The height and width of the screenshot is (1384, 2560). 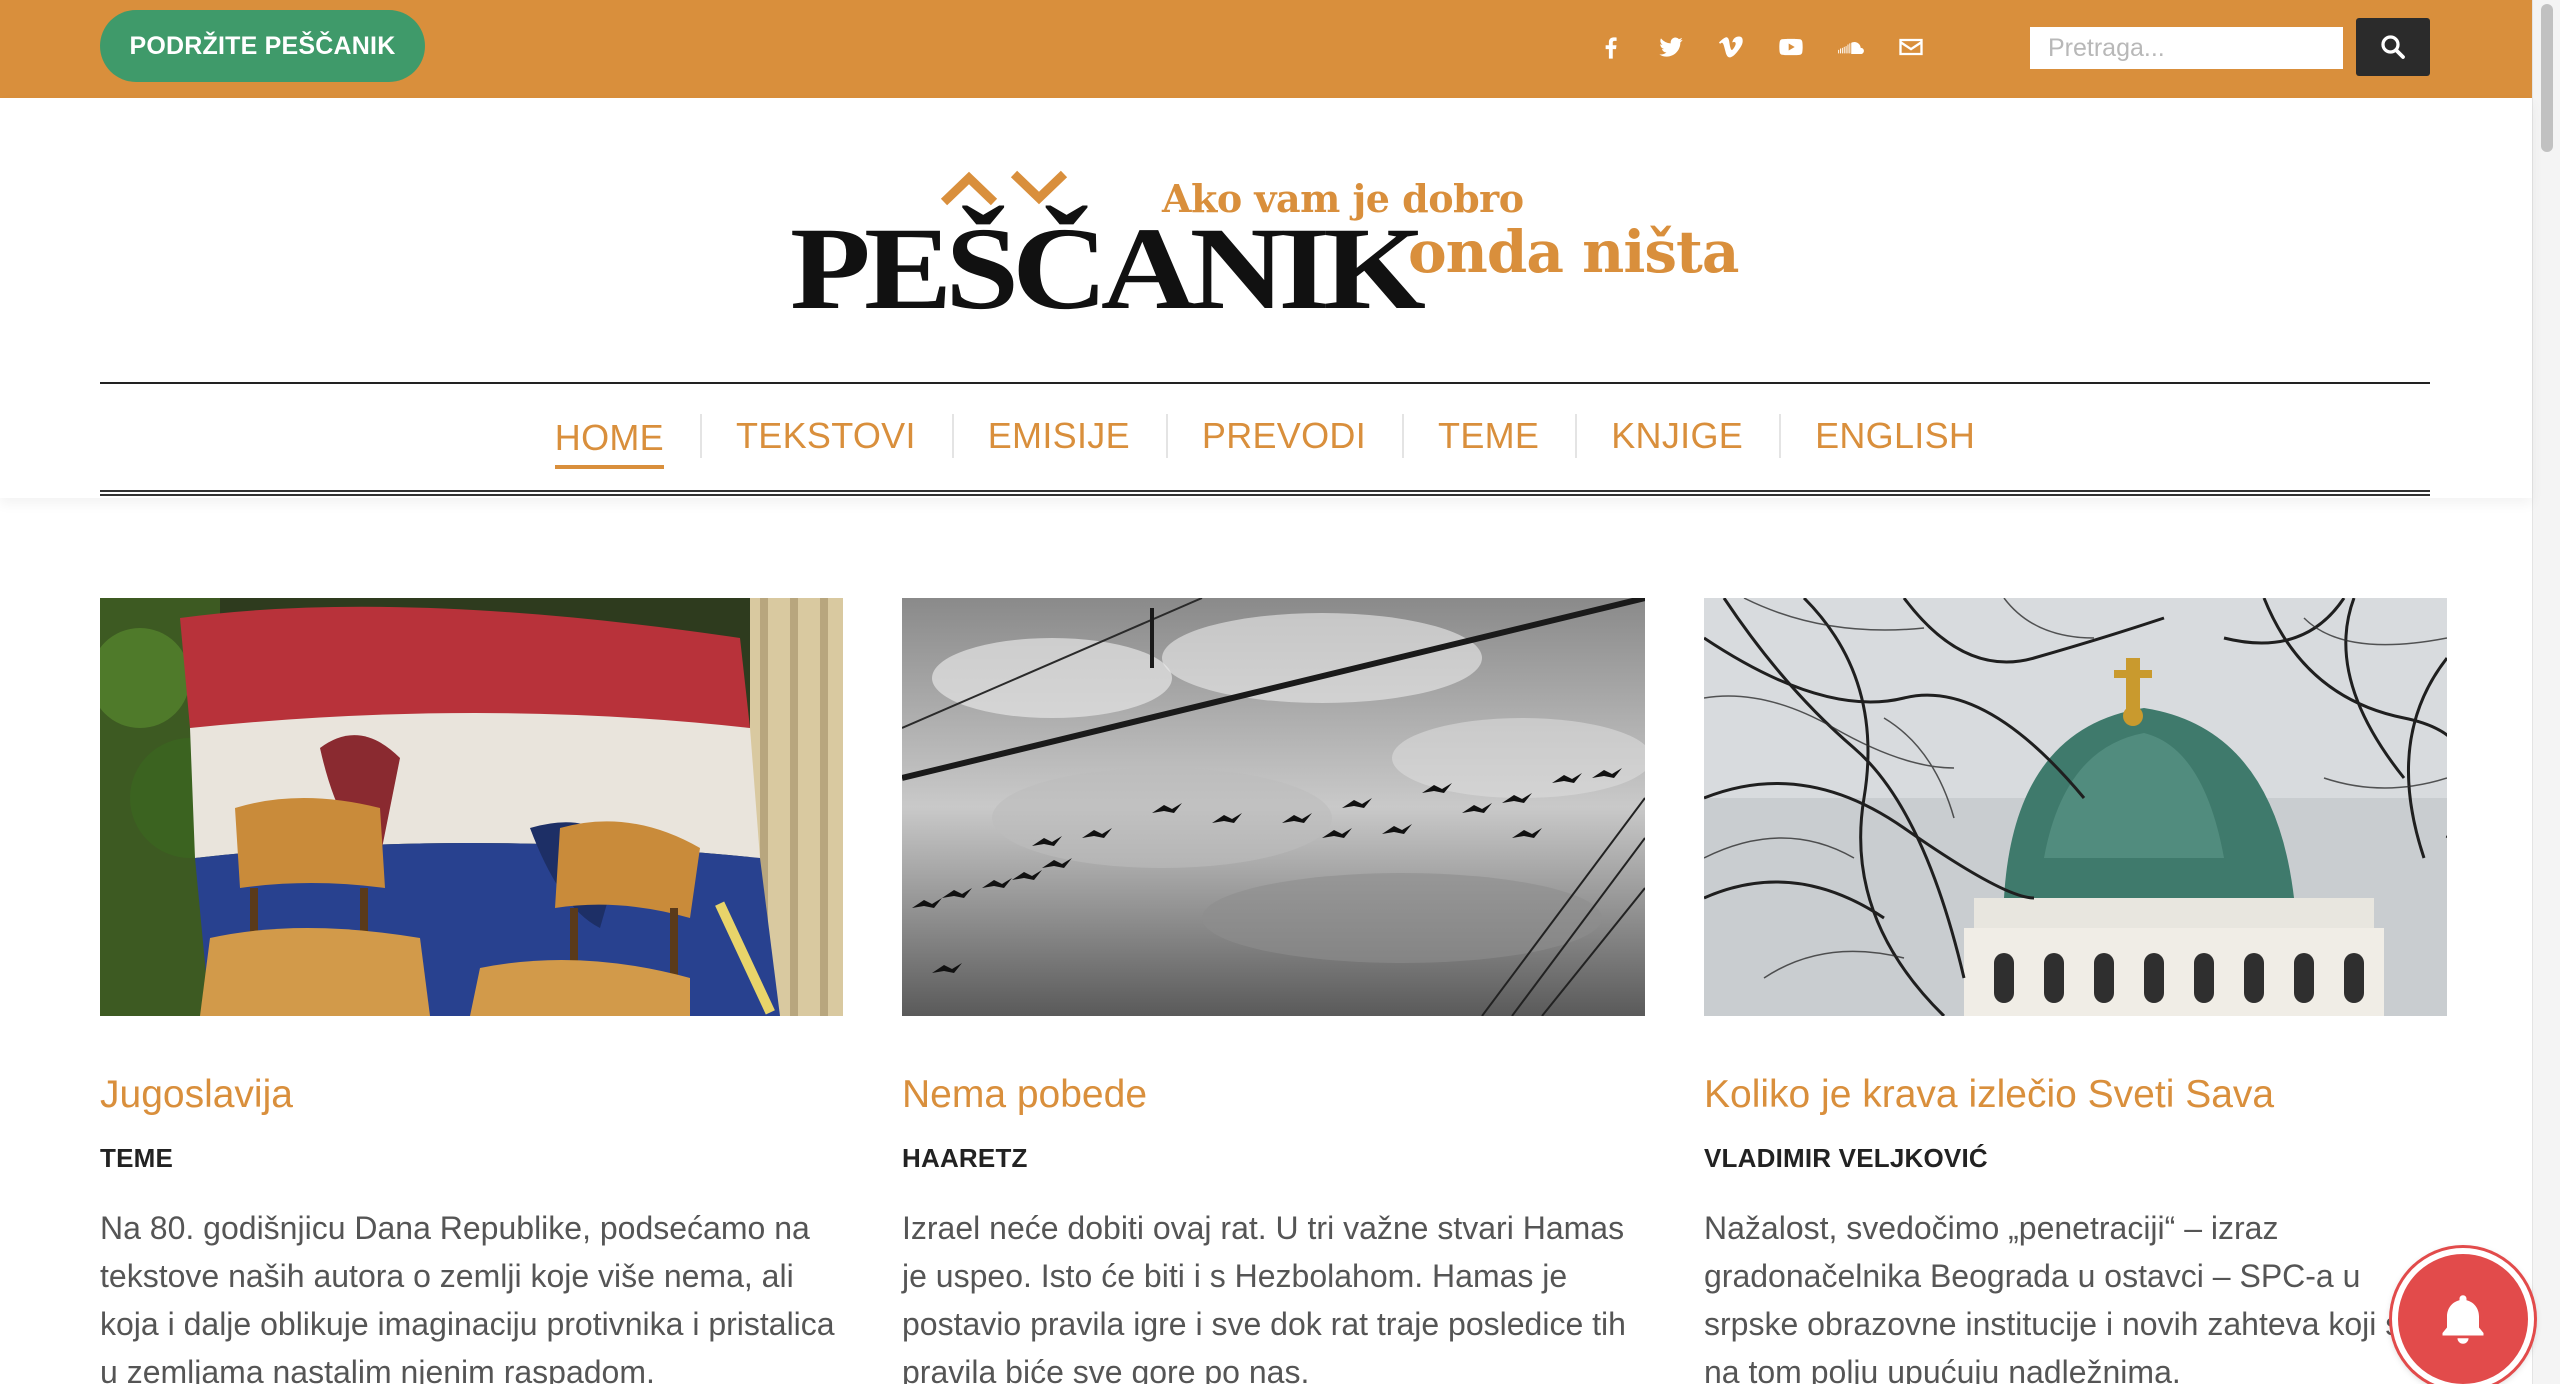 I want to click on site-logo: PEŠČANIK Ako vam je dobro onda ništa, so click(x=1270, y=249).